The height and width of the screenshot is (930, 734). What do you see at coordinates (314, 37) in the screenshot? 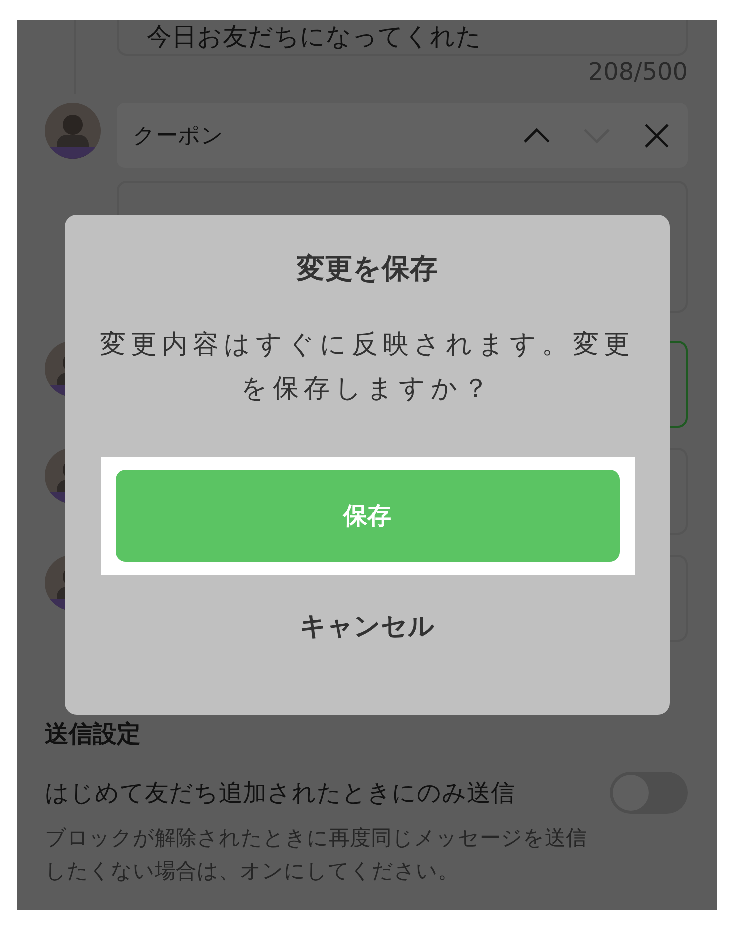
I see `message-text: 今日お友だちになってくれた` at bounding box center [314, 37].